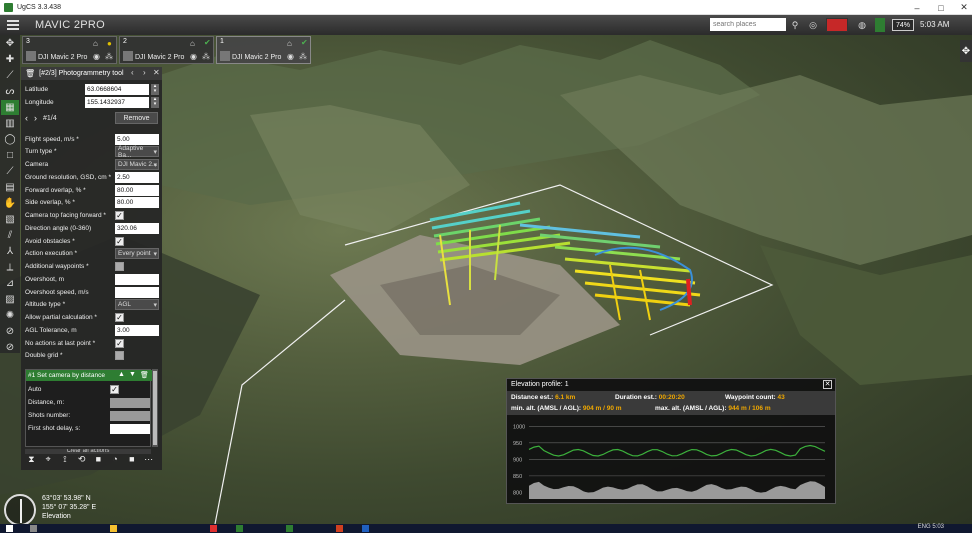 The width and height of the screenshot is (972, 533). I want to click on move-down-icon: ▼, so click(132, 374).